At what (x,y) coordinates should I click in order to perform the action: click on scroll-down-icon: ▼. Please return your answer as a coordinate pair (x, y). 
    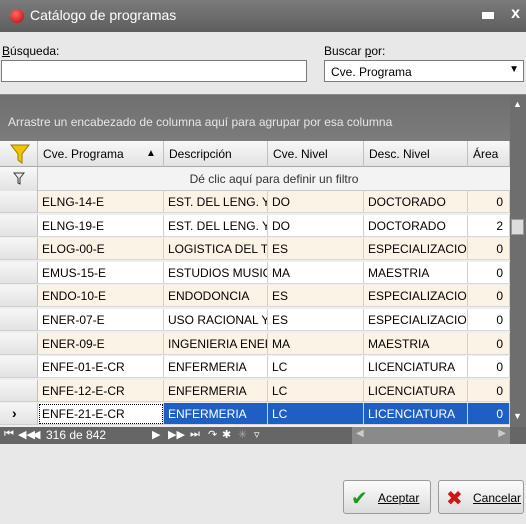
    Looking at the image, I should click on (517, 416).